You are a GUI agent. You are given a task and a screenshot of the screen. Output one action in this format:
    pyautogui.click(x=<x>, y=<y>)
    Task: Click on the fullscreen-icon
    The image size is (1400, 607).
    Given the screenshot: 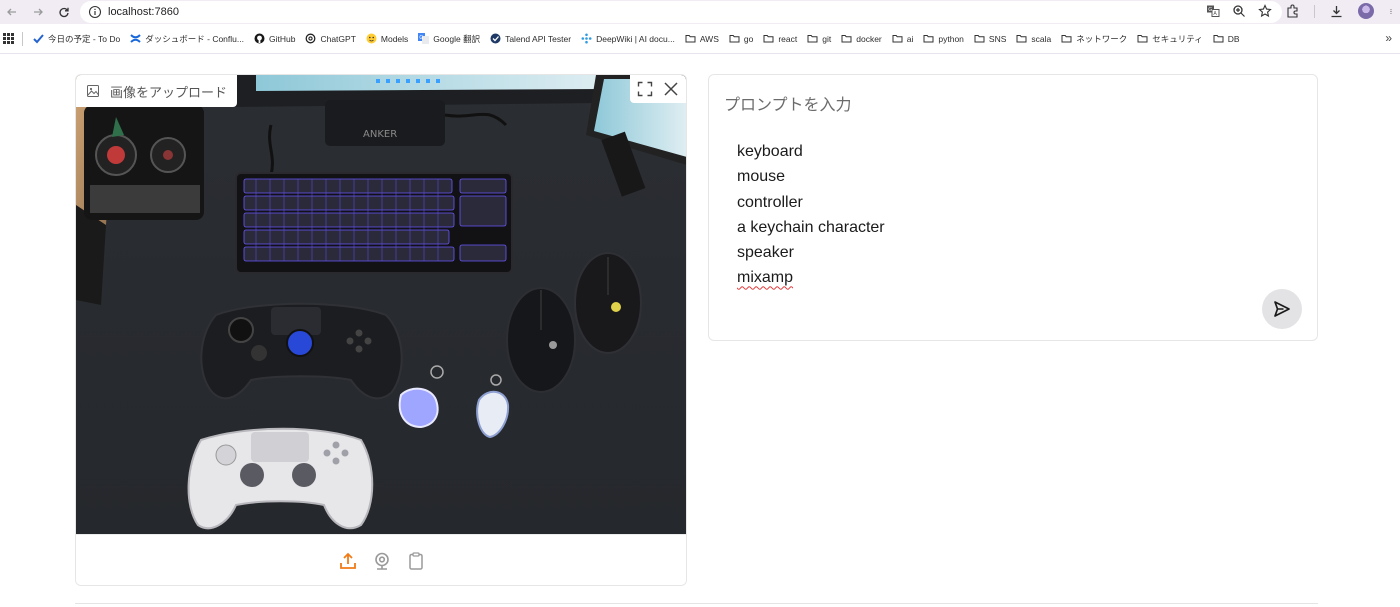 What is the action you would take?
    pyautogui.click(x=645, y=89)
    